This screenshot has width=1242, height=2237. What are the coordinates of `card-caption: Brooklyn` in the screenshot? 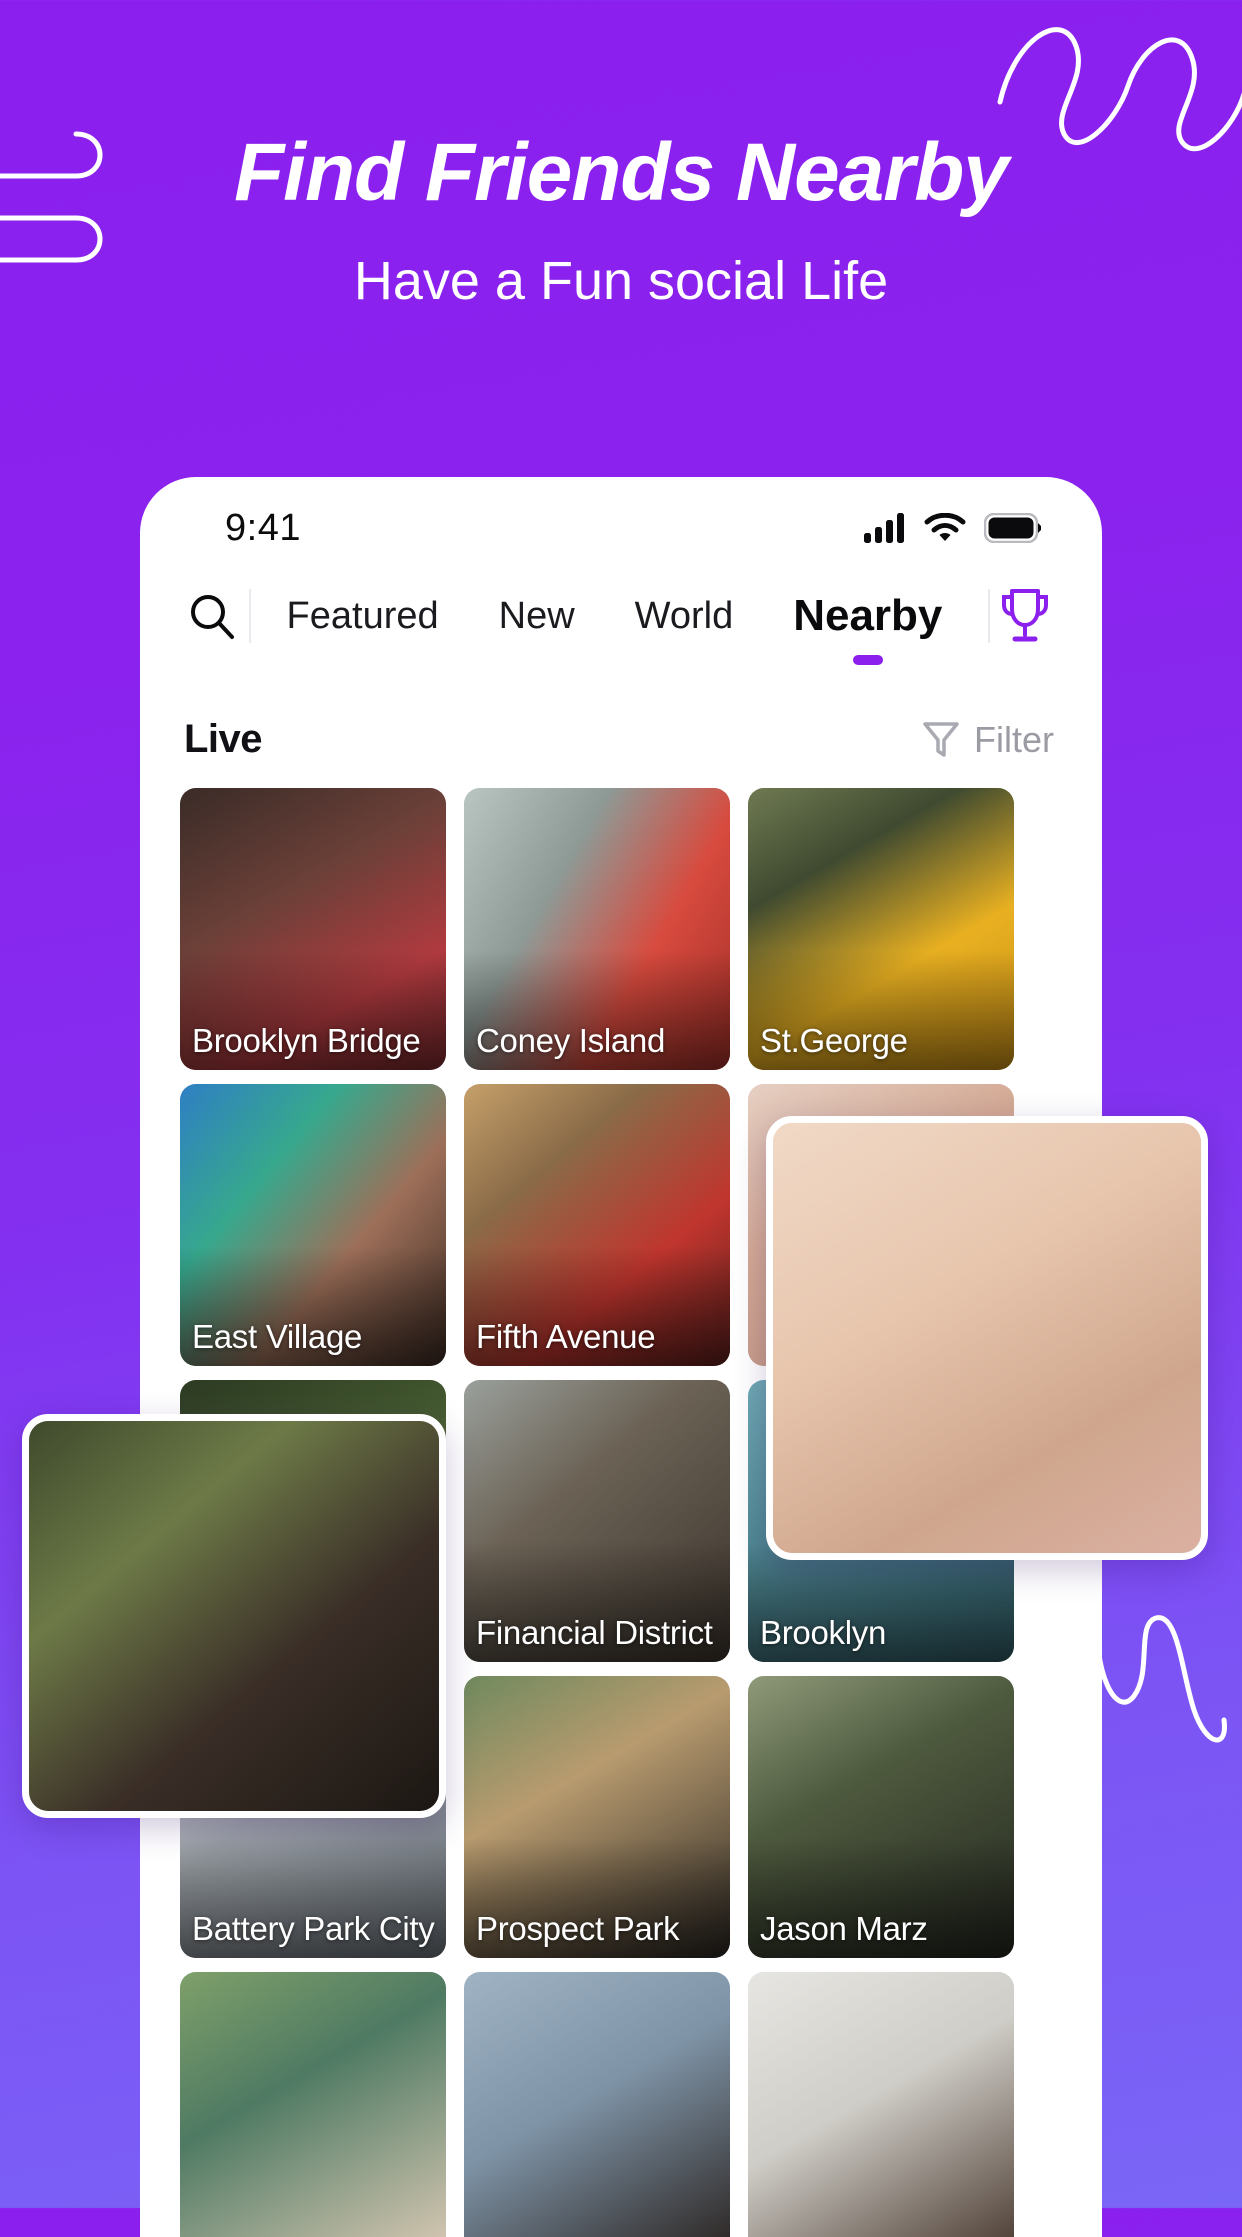 It's located at (823, 1632).